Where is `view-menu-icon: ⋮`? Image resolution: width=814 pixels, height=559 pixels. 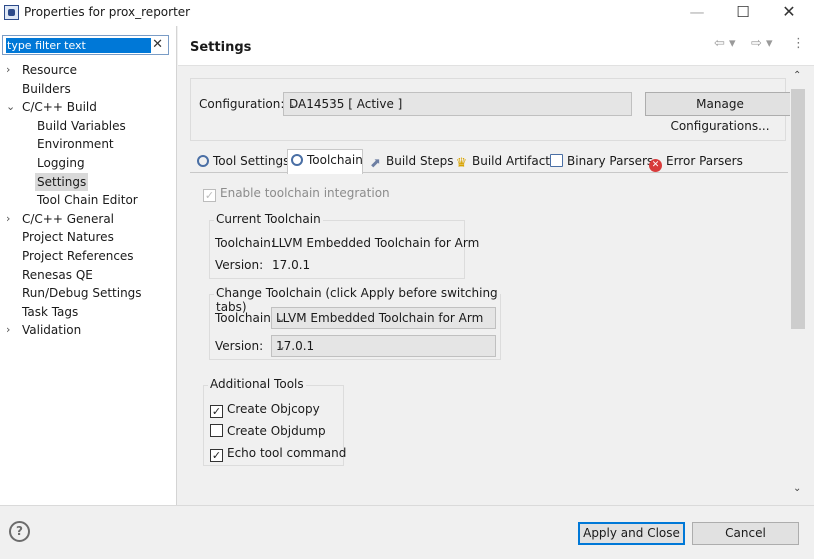 view-menu-icon: ⋮ is located at coordinates (798, 43).